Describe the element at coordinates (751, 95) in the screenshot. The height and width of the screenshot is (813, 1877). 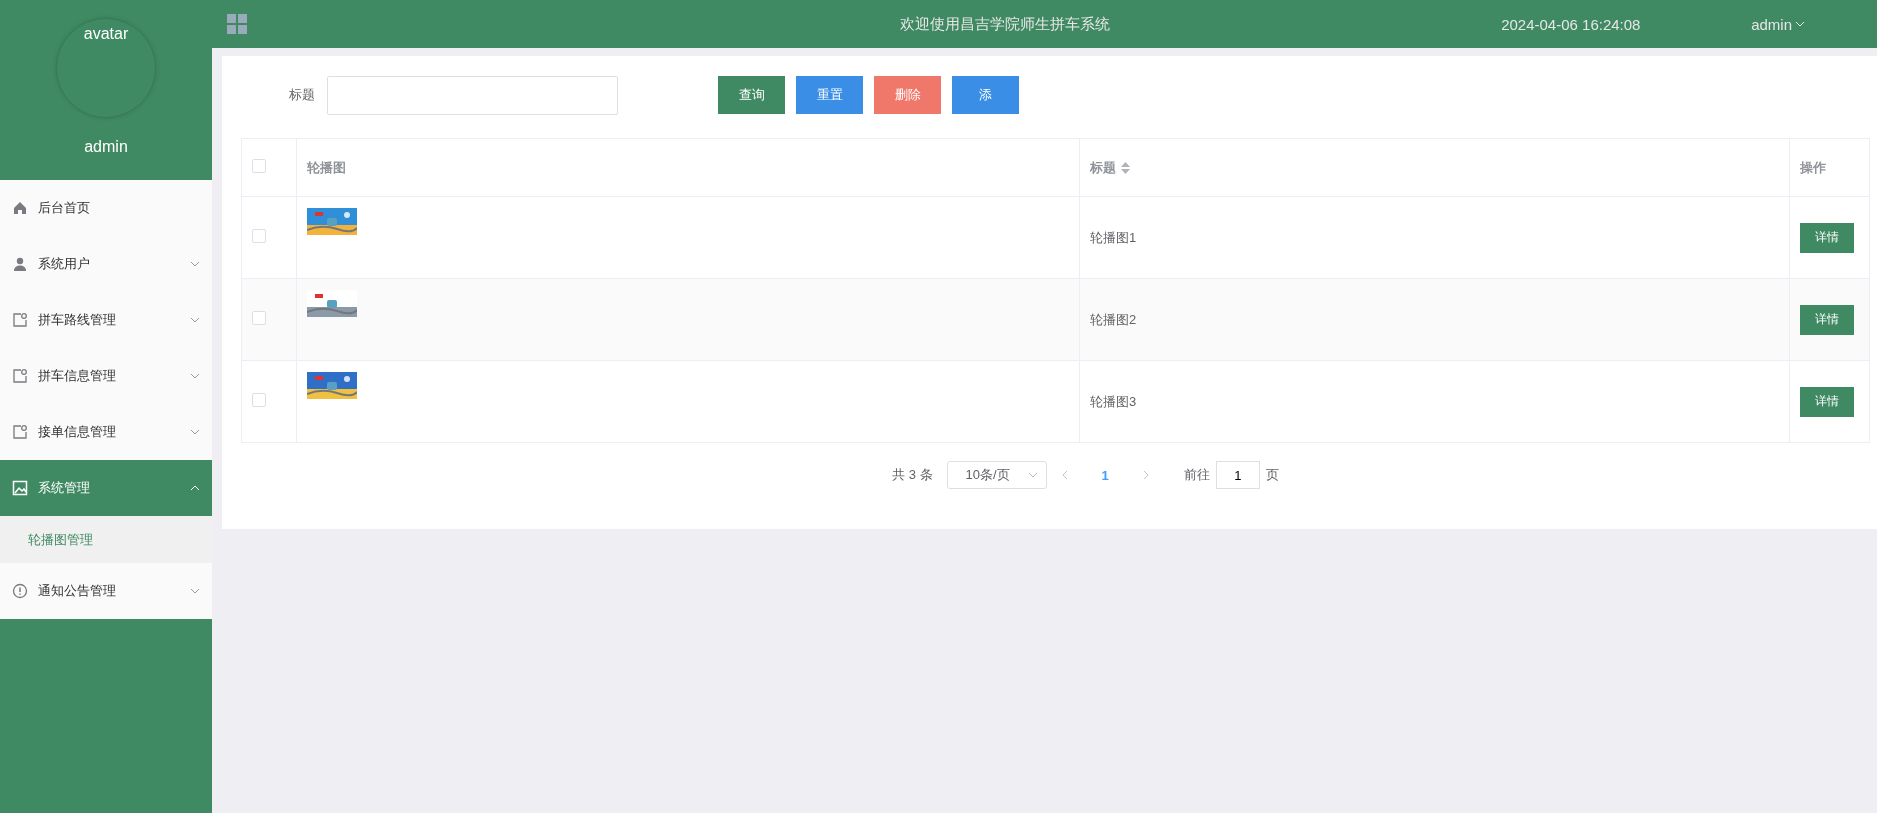
I see `action-button: 查询` at that location.